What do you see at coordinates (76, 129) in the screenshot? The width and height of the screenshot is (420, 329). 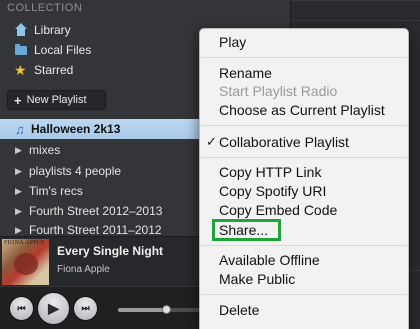 I see `playlist-label: Halloween 2k13` at bounding box center [76, 129].